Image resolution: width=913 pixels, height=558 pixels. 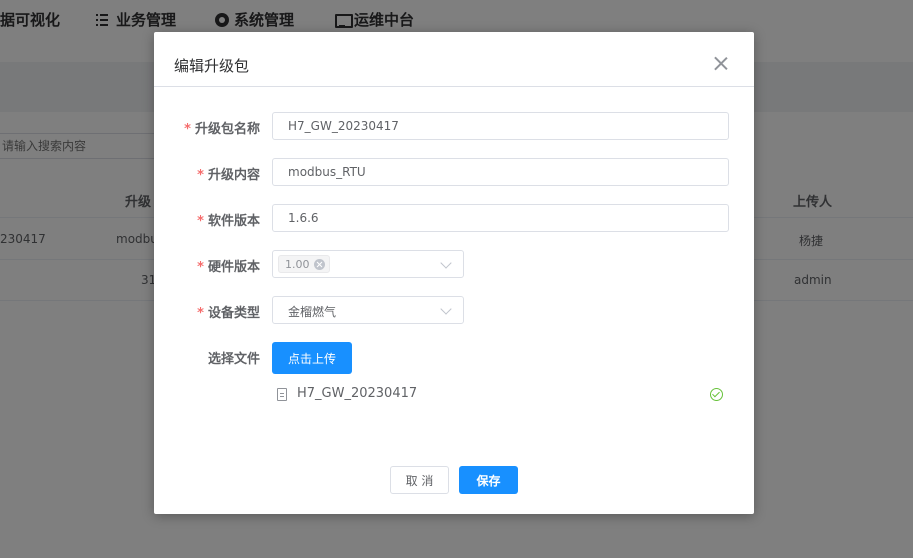 What do you see at coordinates (368, 310) in the screenshot?
I see `device-type-select: 金榴燃气` at bounding box center [368, 310].